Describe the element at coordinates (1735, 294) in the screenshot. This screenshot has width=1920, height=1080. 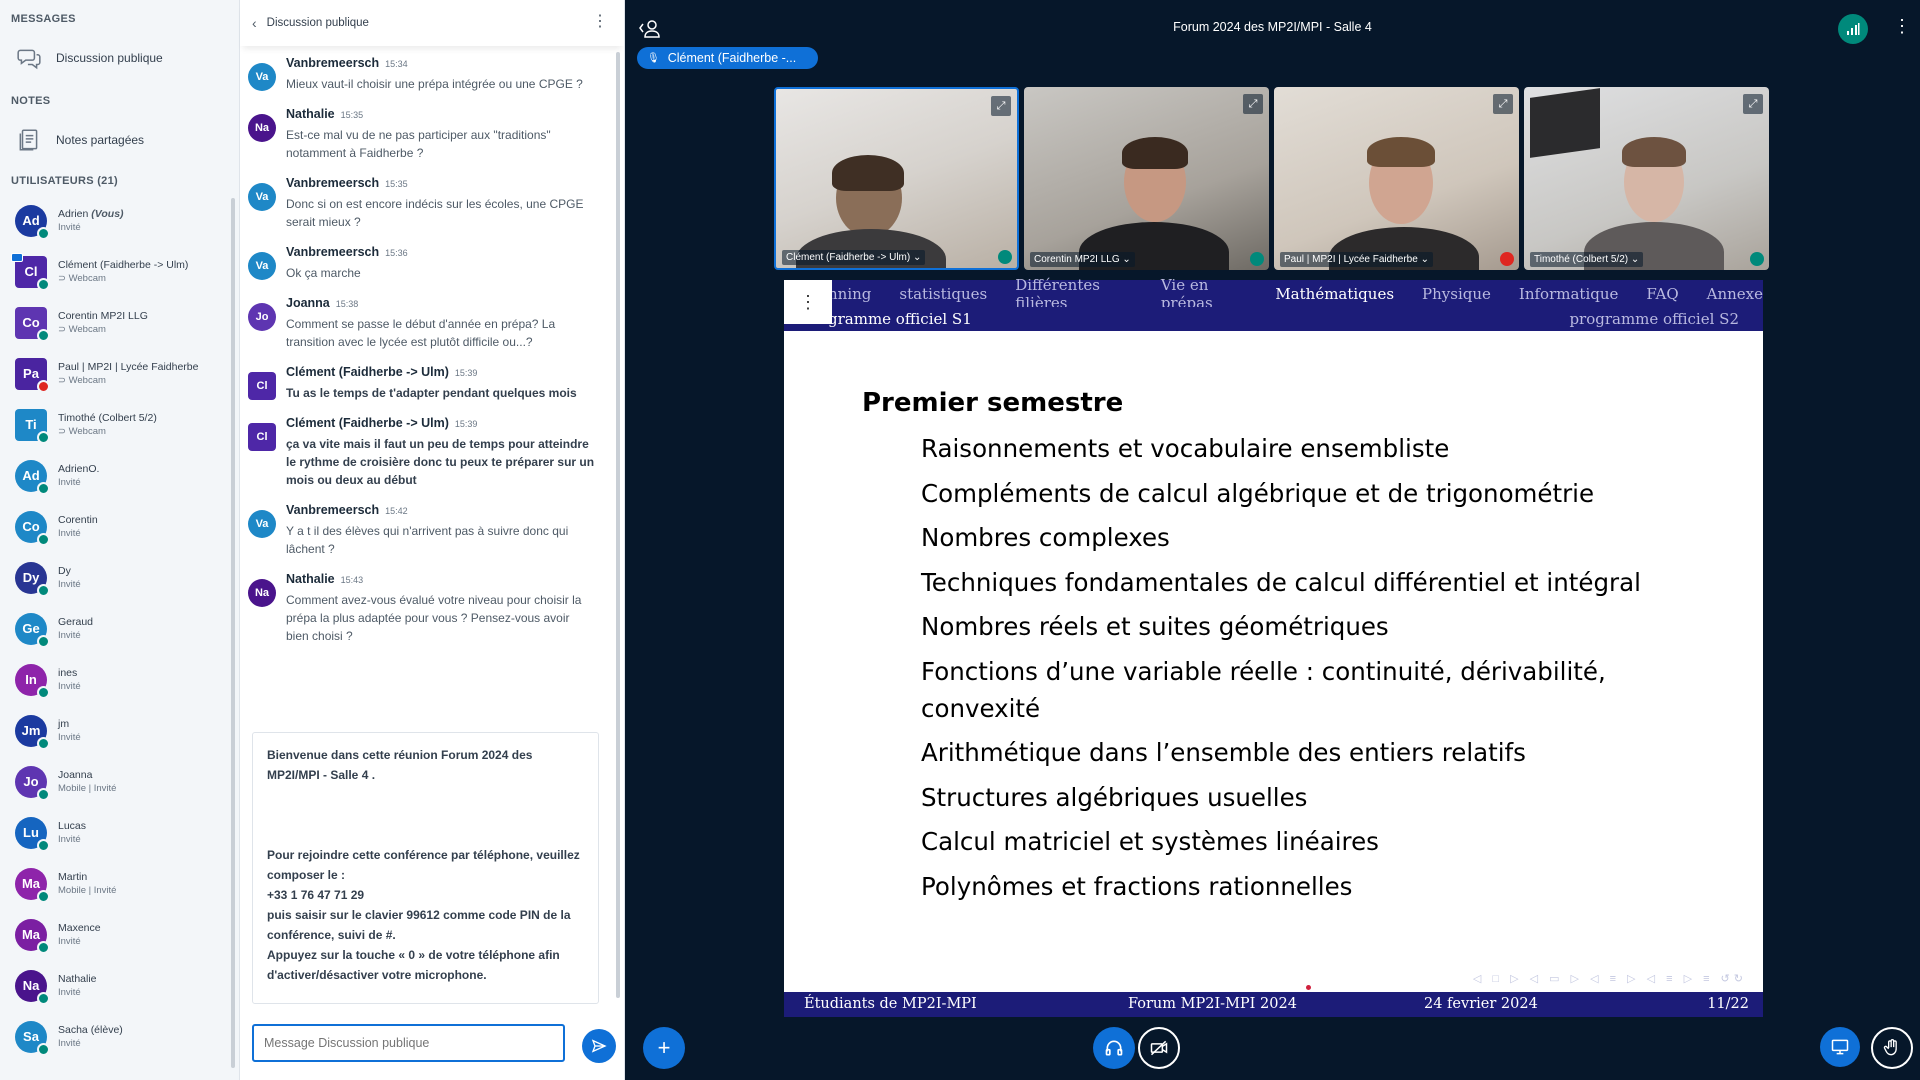
I see `slide-nav-item: Annexe` at that location.